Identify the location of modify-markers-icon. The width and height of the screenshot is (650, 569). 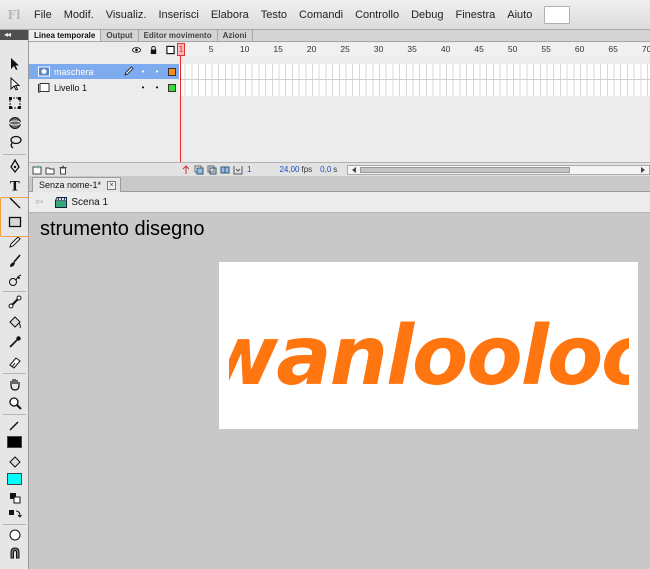
(238, 170).